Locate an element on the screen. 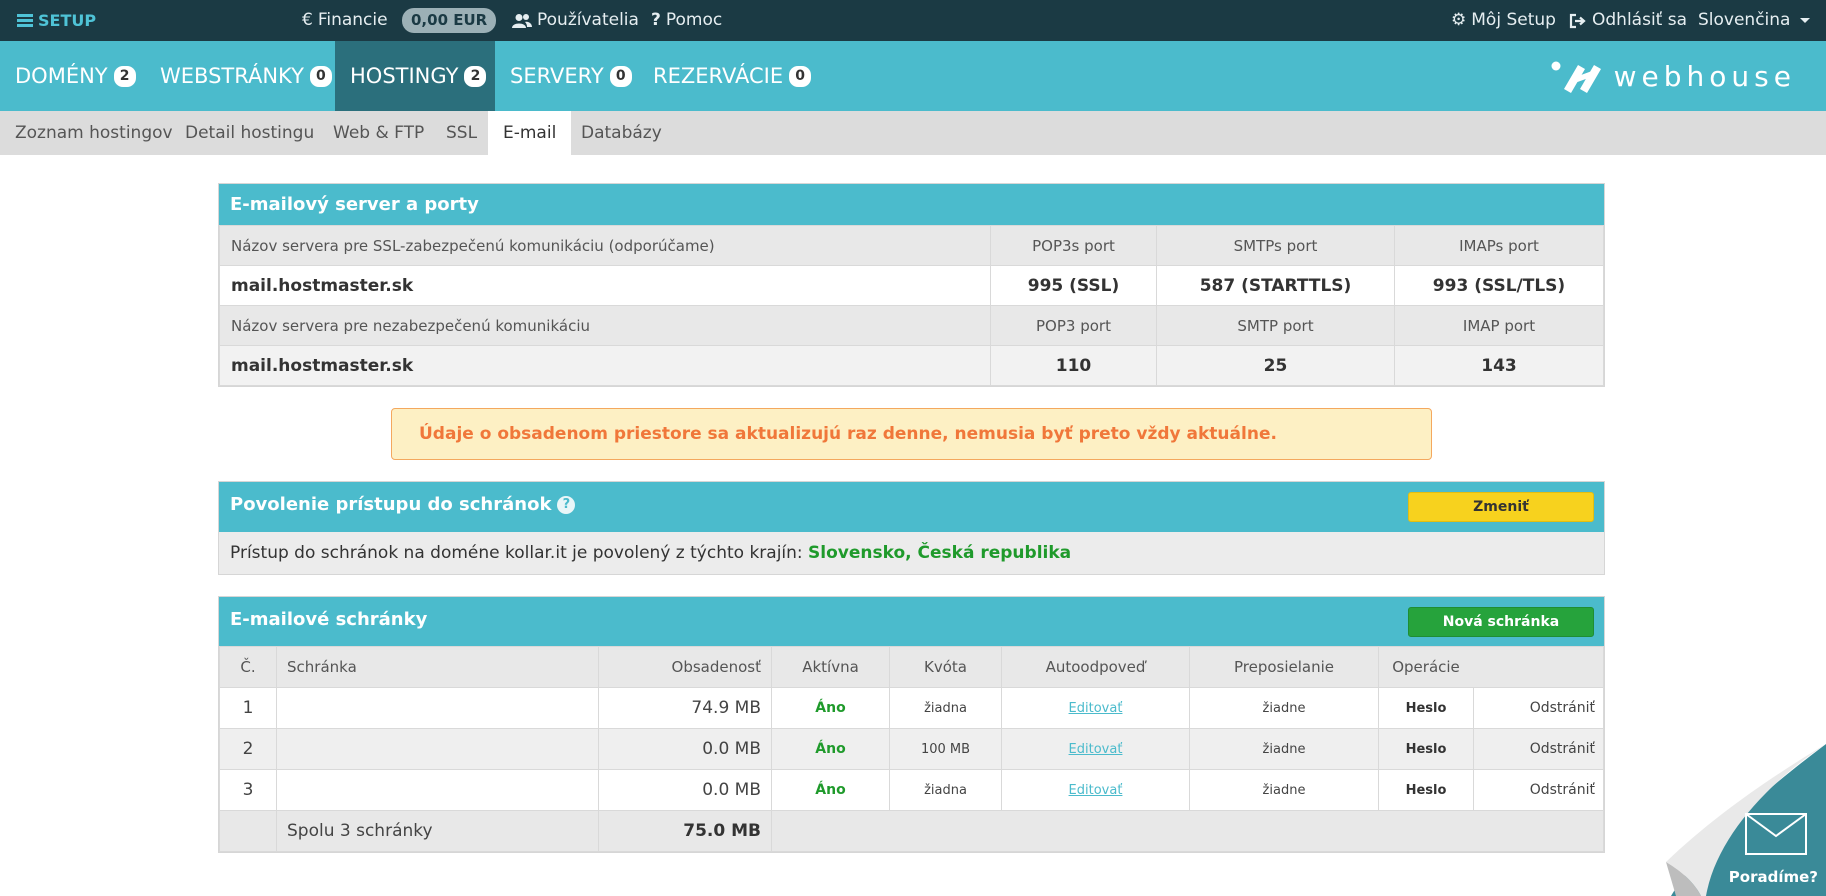 The image size is (1826, 896). row-number: 2 is located at coordinates (248, 749).